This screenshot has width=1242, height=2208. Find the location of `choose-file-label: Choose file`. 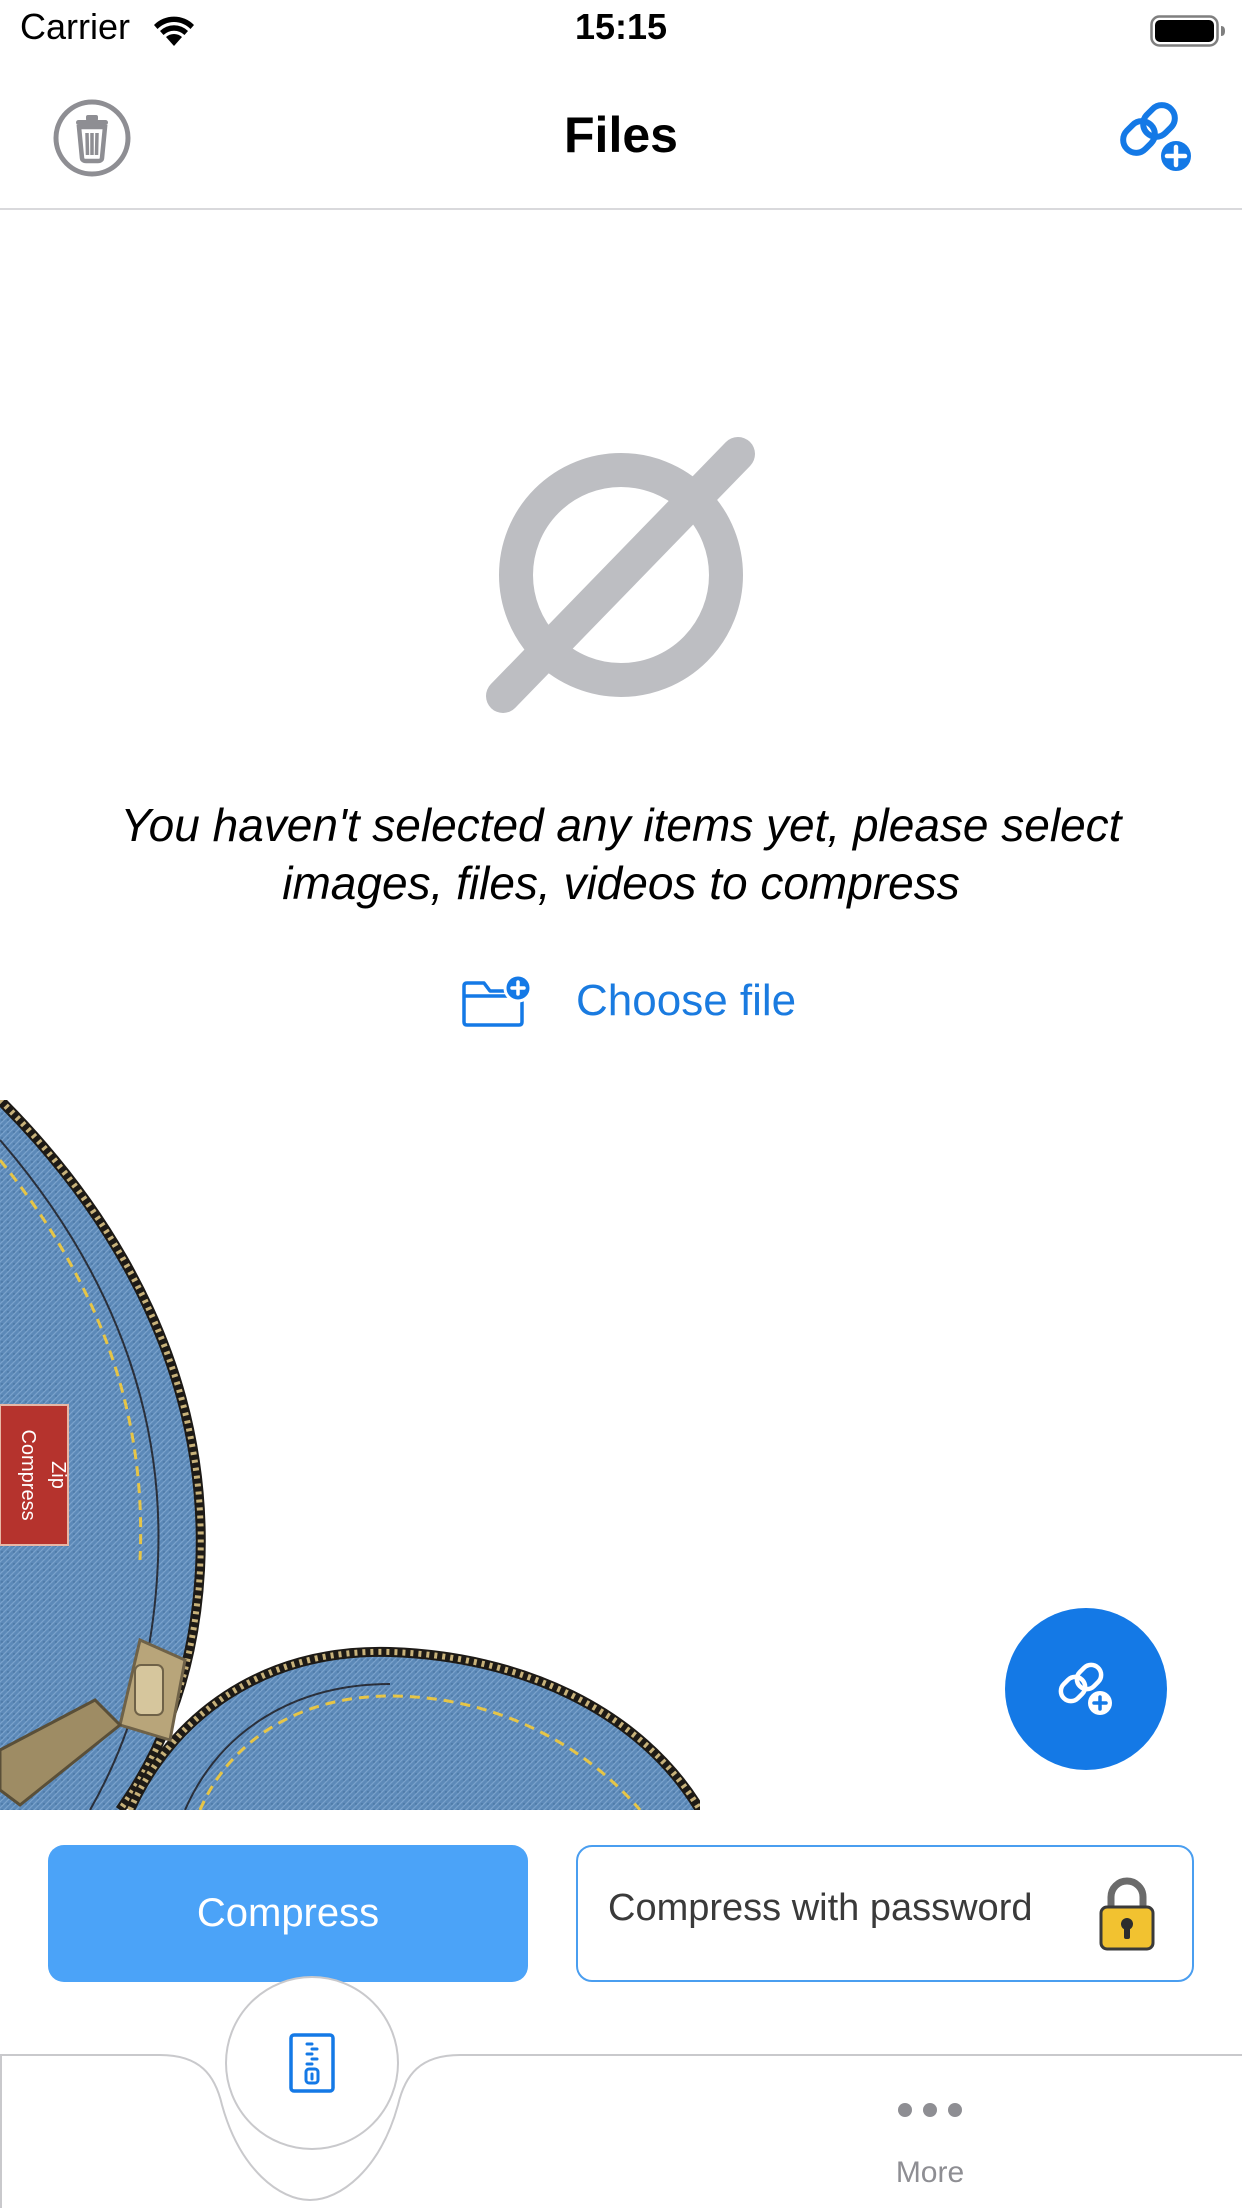

choose-file-label: Choose file is located at coordinates (686, 1000).